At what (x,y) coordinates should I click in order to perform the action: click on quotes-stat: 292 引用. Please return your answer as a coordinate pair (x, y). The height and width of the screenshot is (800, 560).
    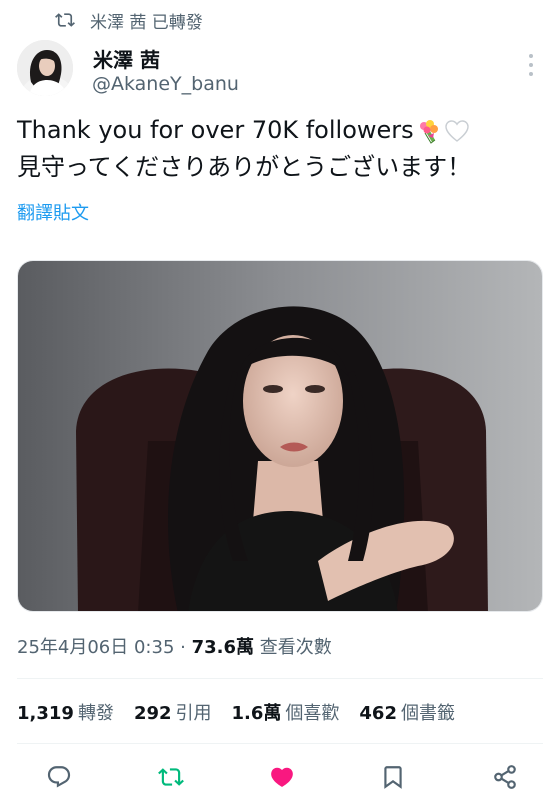
    Looking at the image, I should click on (173, 712).